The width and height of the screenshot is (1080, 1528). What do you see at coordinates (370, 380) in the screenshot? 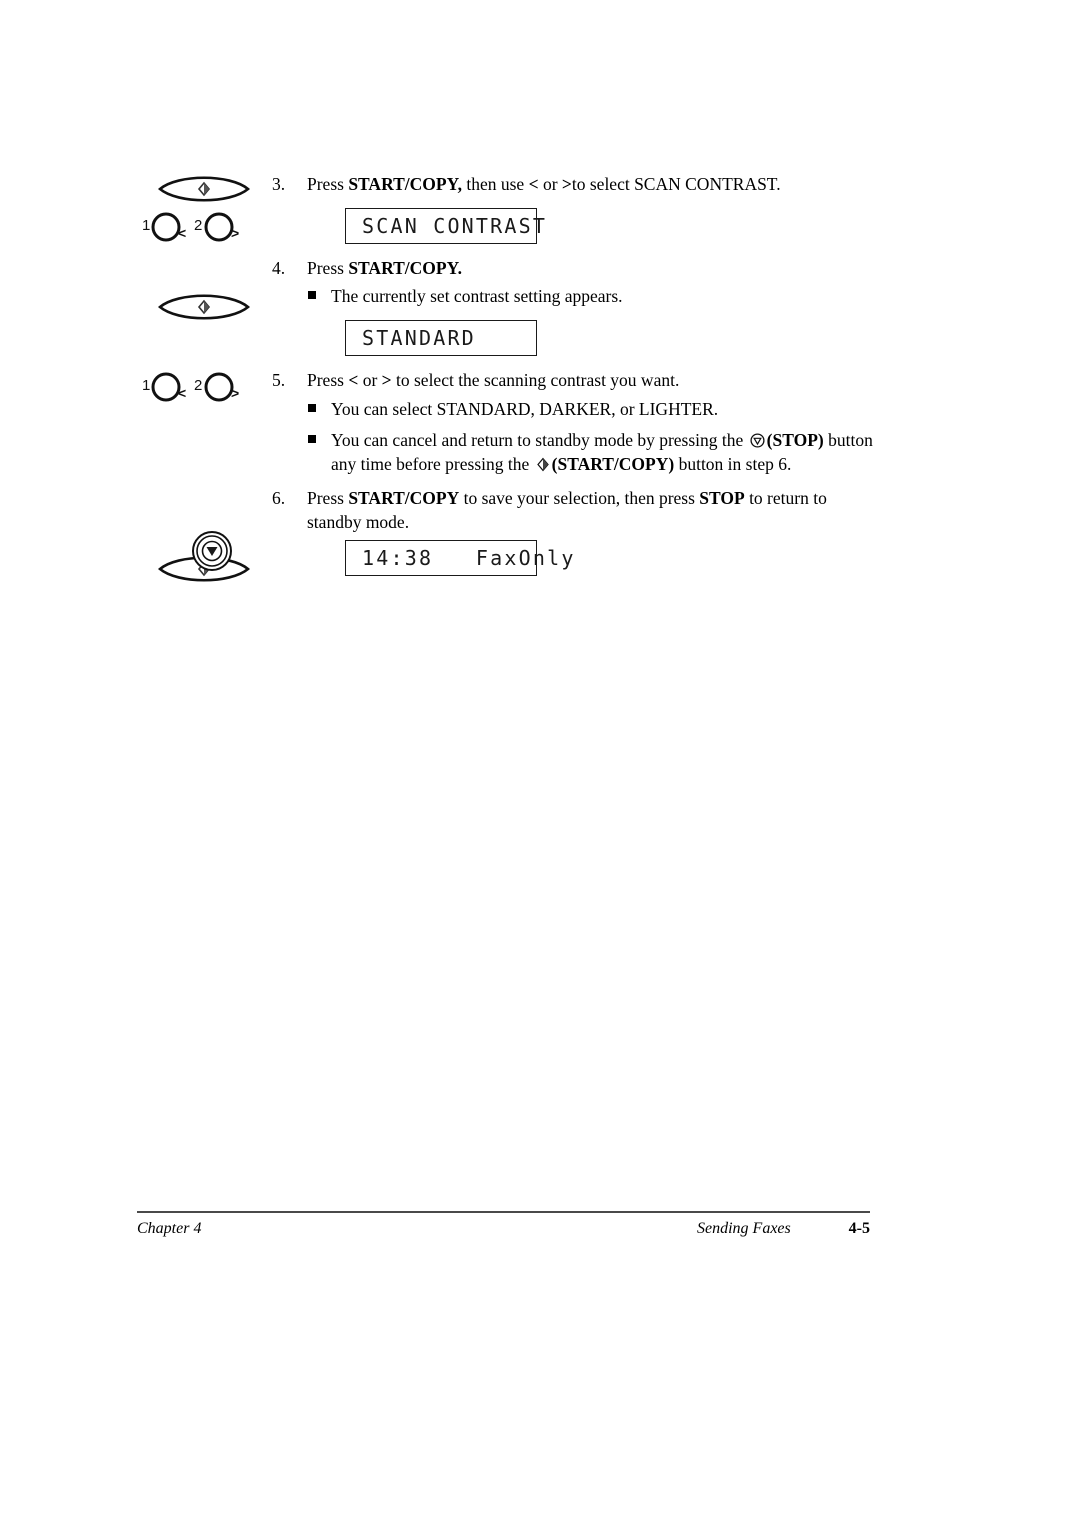
I see `step-5-text-c: or` at bounding box center [370, 380].